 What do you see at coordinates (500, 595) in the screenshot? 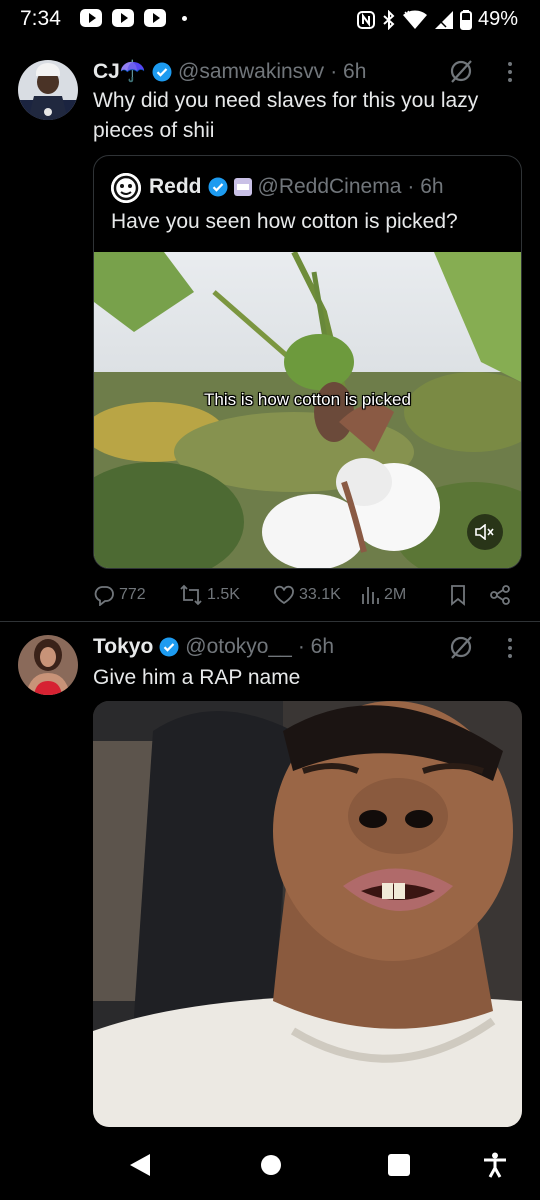
I see `share-icon` at bounding box center [500, 595].